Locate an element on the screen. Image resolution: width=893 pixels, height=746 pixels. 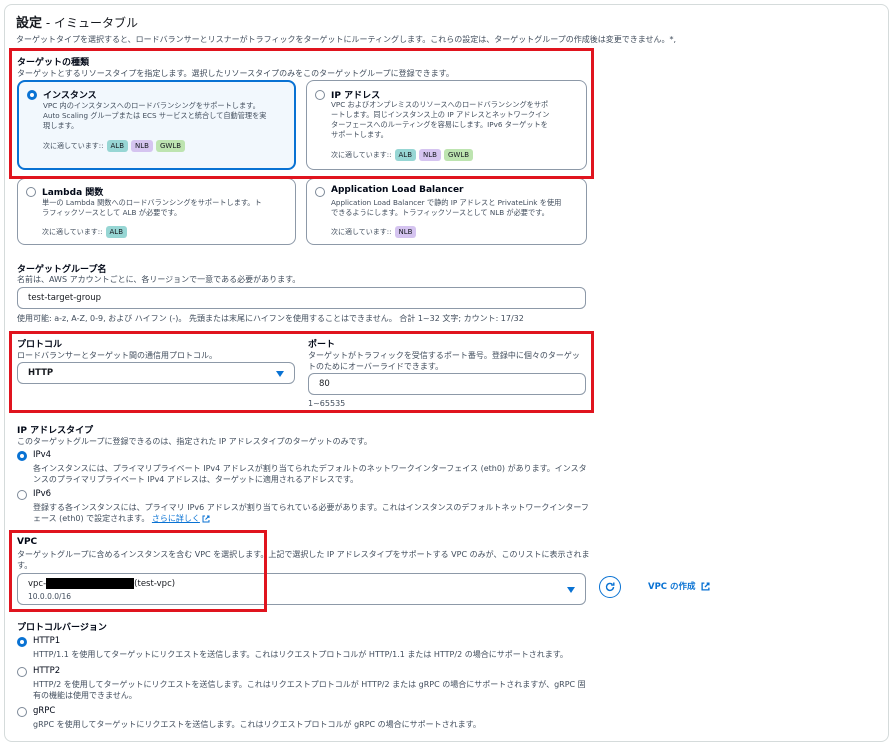
badge-nlb: NLB is located at coordinates (405, 232).